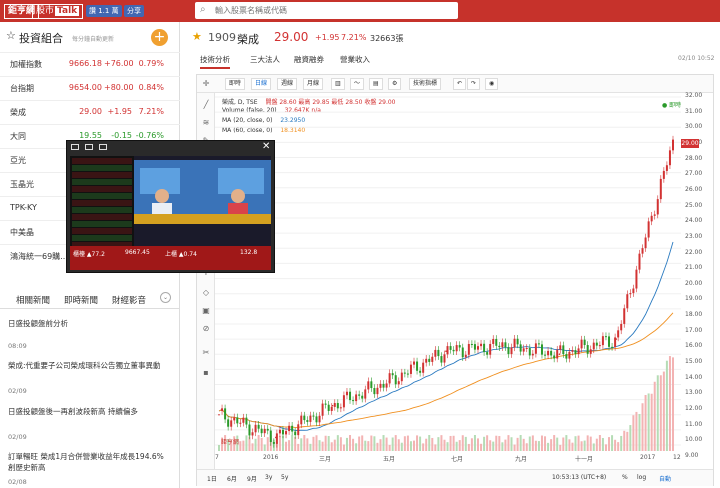  What do you see at coordinates (313, 84) in the screenshot?
I see `monthly-button: 月線` at bounding box center [313, 84].